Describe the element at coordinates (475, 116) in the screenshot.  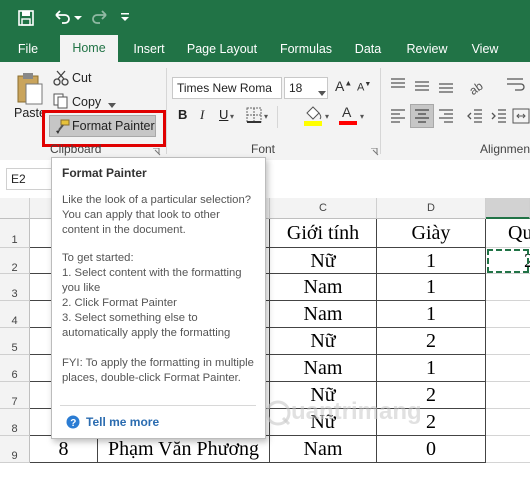
I see `decrease-indent-icon` at that location.